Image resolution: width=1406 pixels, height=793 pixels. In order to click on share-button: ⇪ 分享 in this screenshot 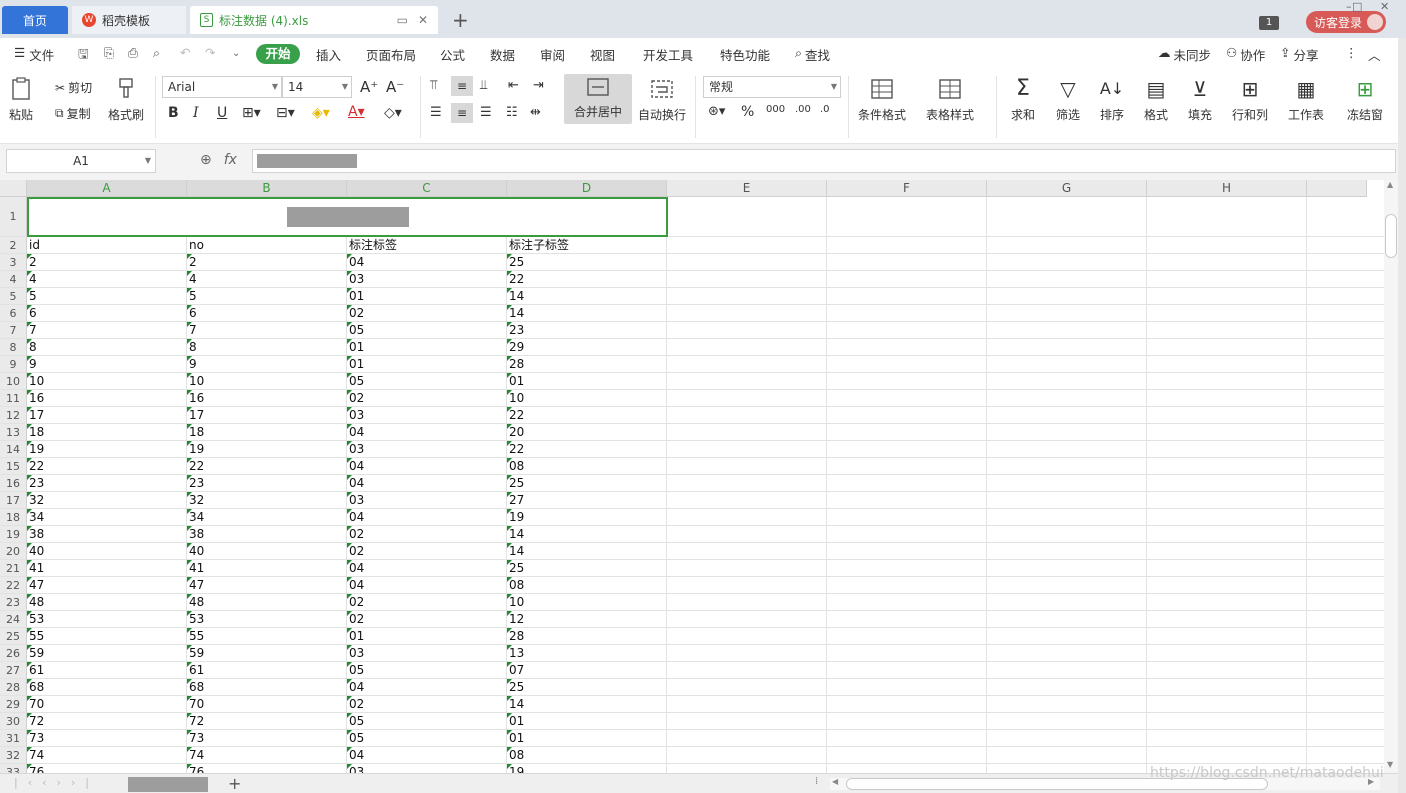, I will do `click(1299, 54)`.